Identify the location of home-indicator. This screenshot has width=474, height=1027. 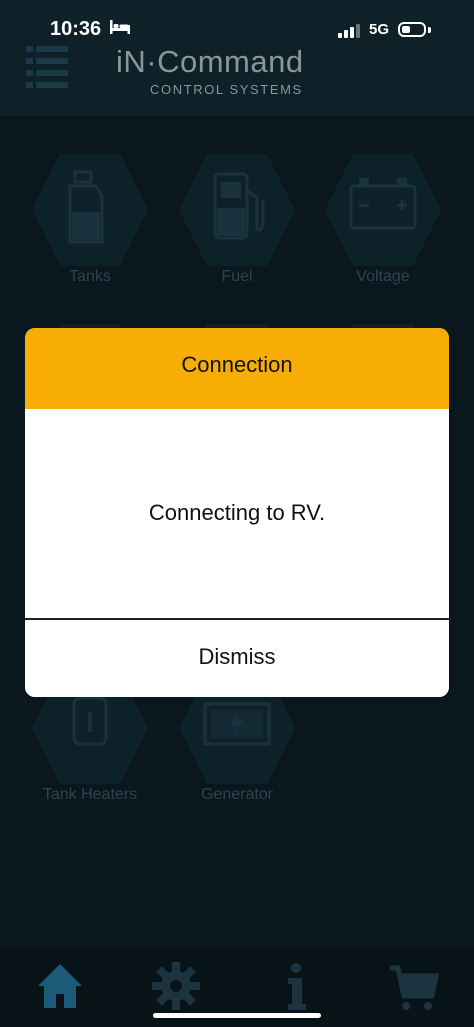
(237, 1015).